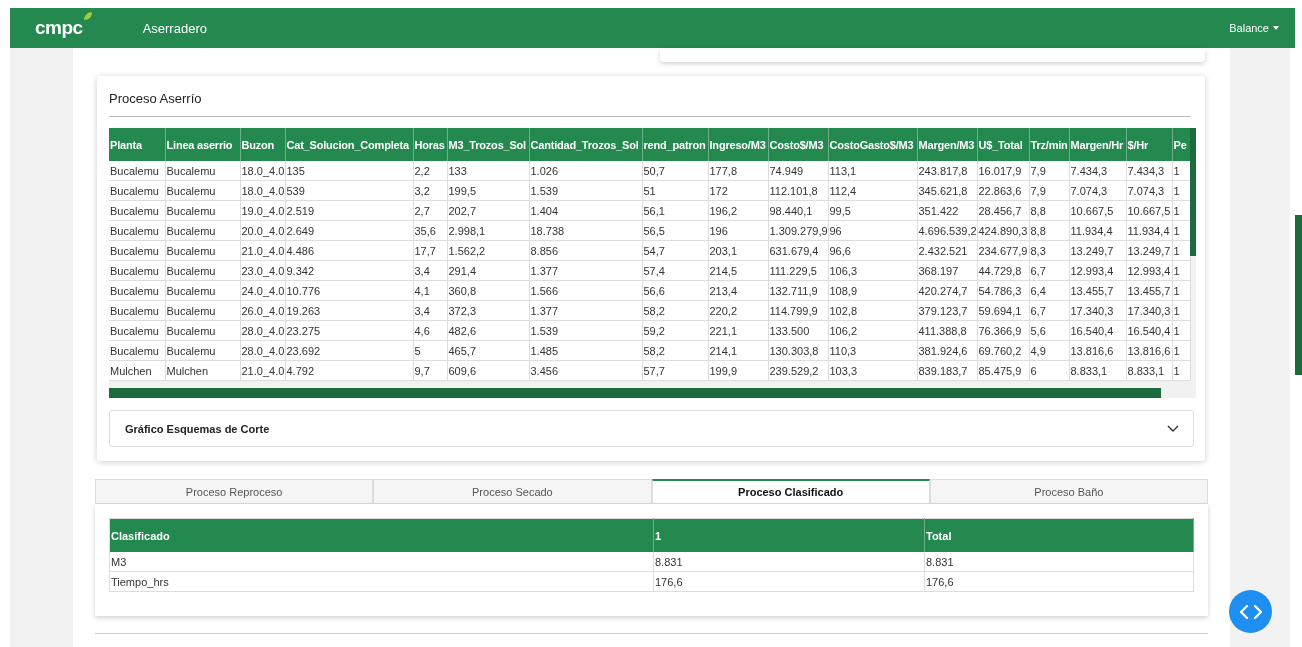 The height and width of the screenshot is (647, 1302). Describe the element at coordinates (1276, 28) in the screenshot. I see `caret-icon` at that location.